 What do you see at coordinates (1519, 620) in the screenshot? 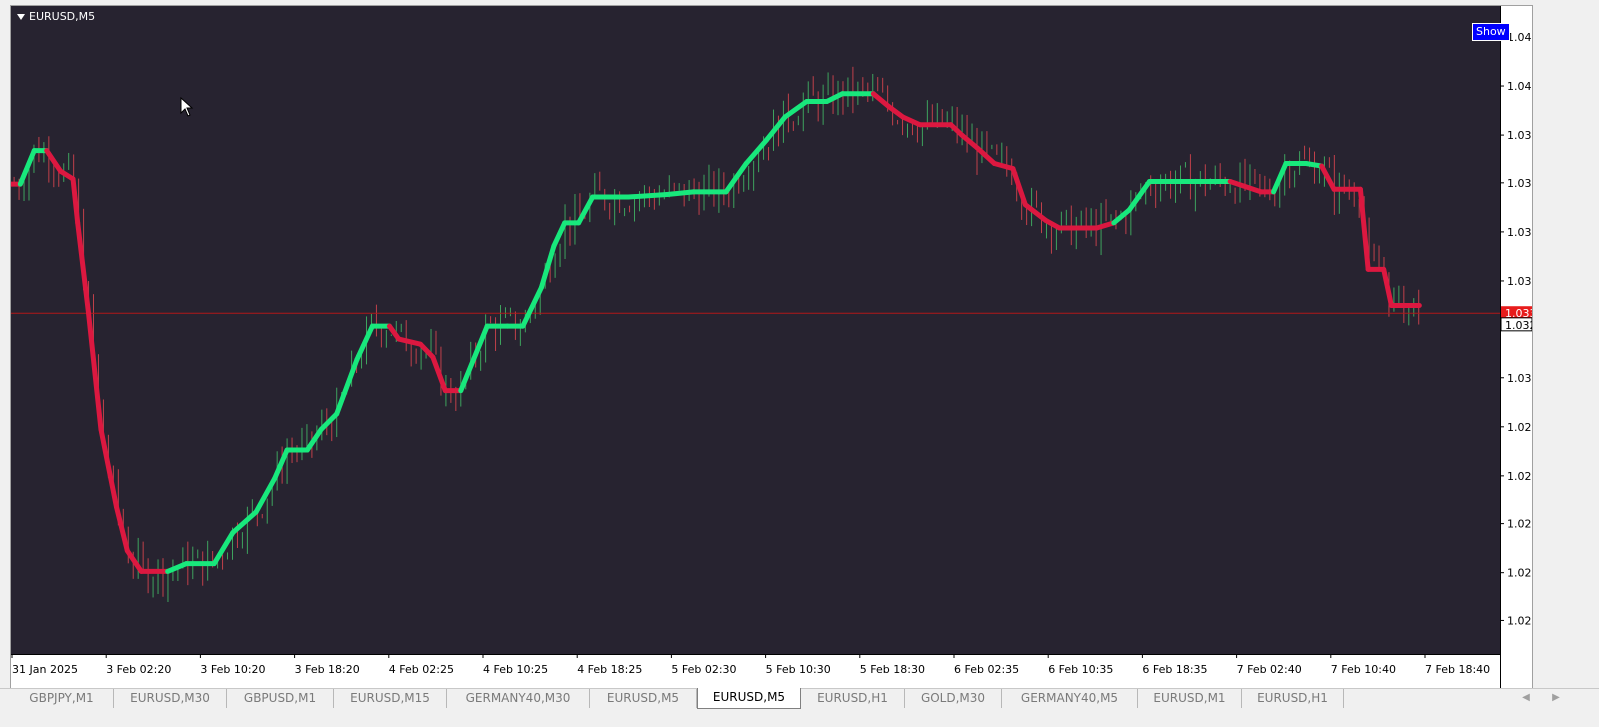
I see `price-tick-label: 1.02110` at bounding box center [1519, 620].